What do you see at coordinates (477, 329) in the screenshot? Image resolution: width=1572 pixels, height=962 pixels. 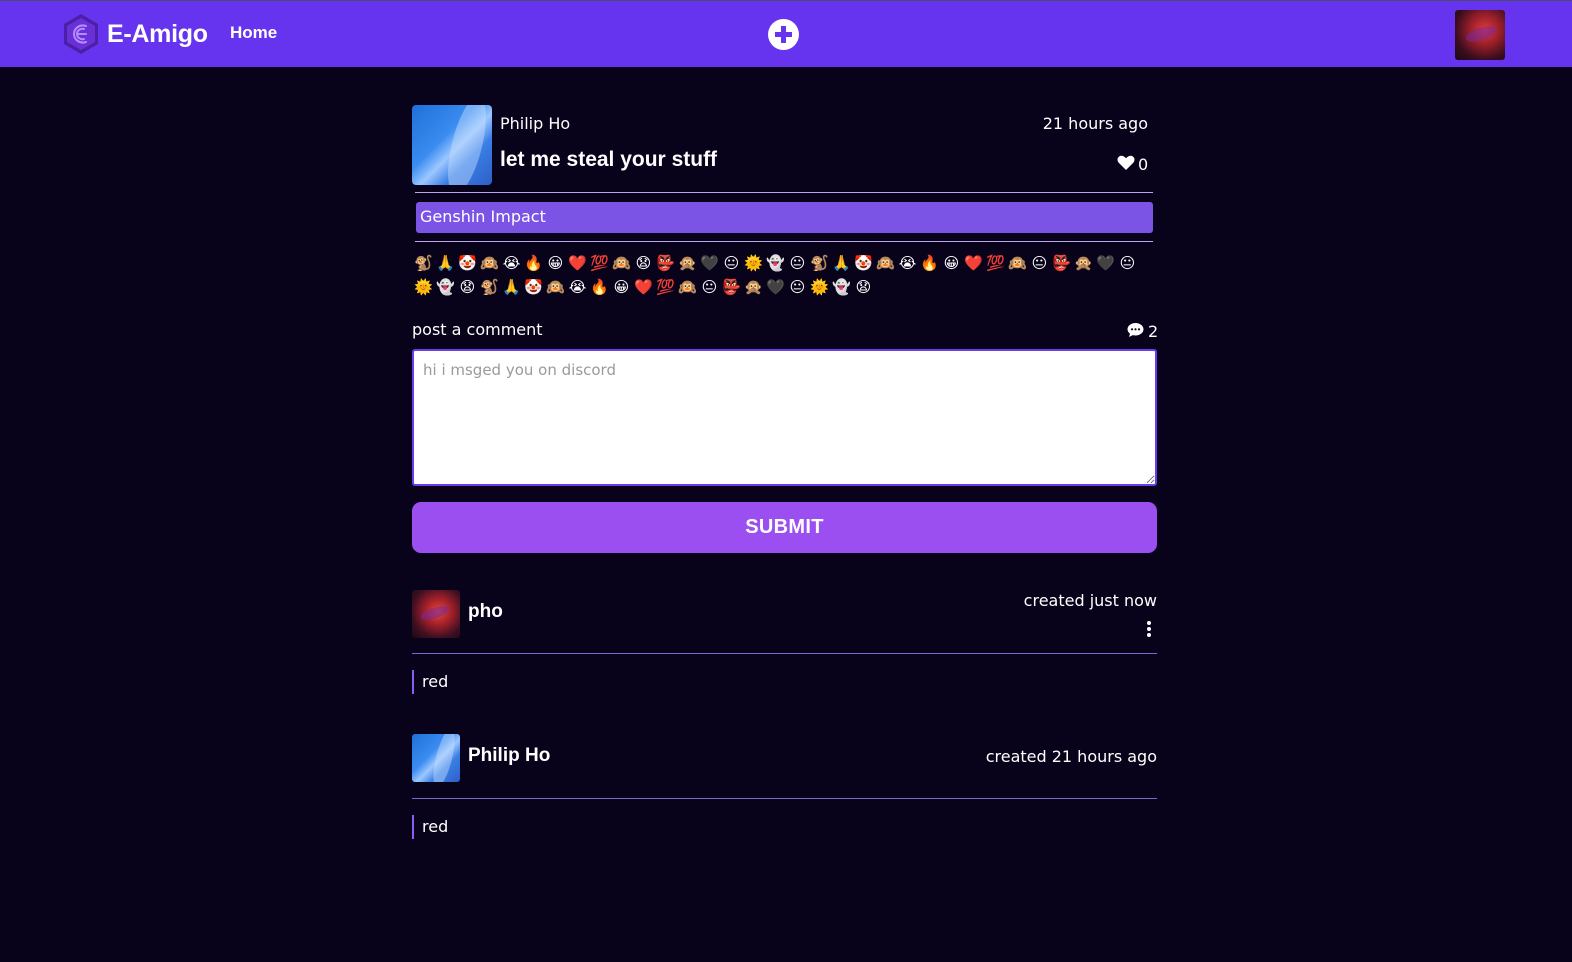 I see `comment-form-label: post a comment` at bounding box center [477, 329].